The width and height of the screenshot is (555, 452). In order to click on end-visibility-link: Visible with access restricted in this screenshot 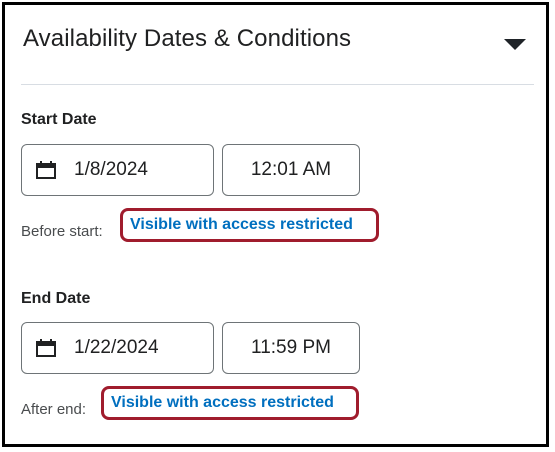, I will do `click(230, 403)`.